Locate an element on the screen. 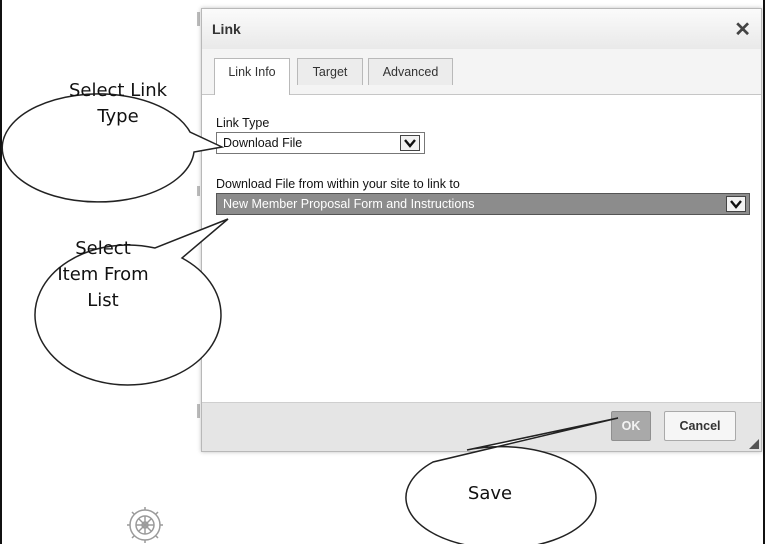  callout-link-type: Select Link Type is located at coordinates (118, 104).